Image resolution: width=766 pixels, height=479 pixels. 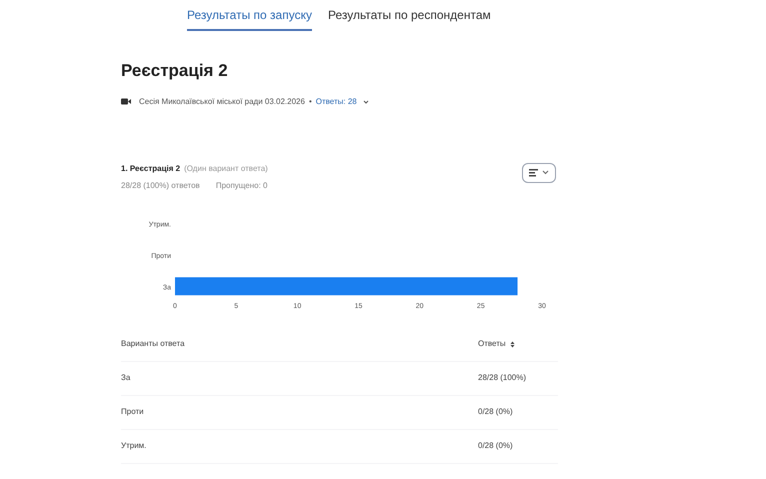 I want to click on bar-chart-icon, so click(x=533, y=172).